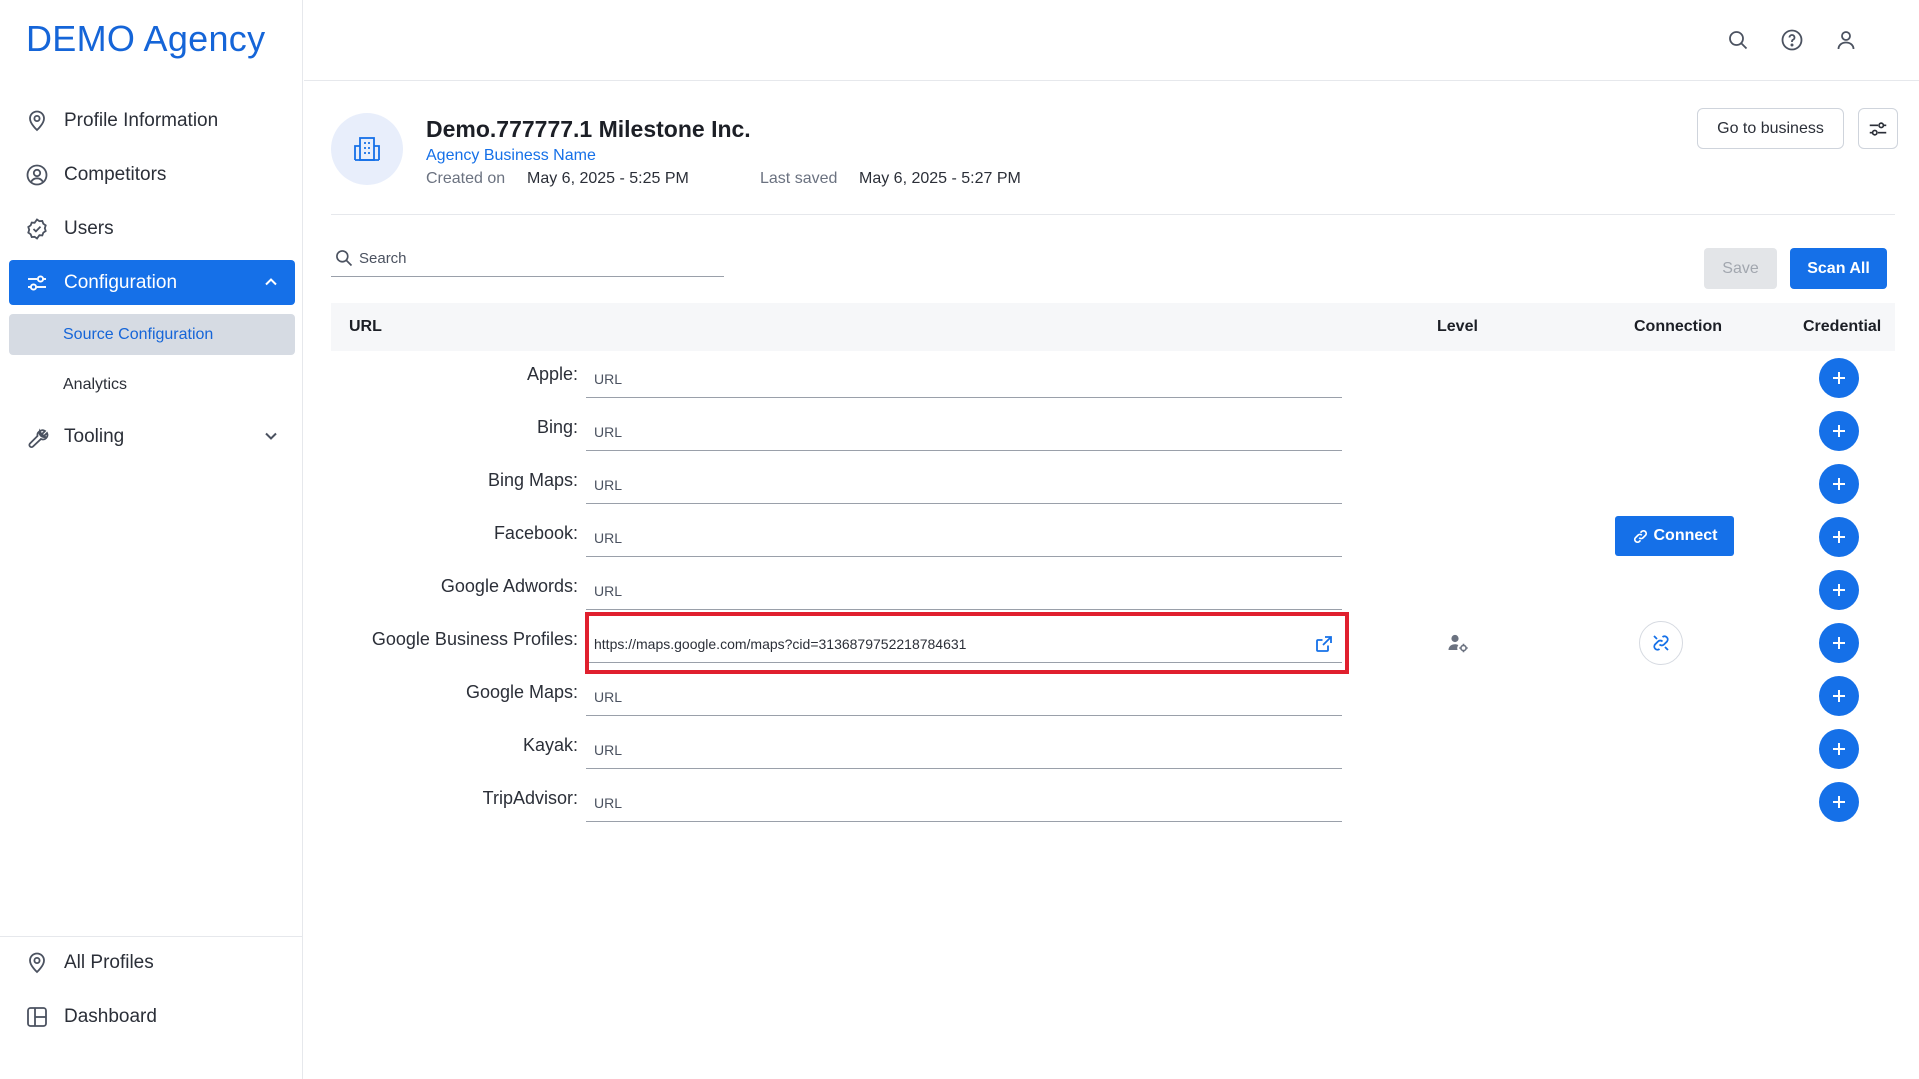  What do you see at coordinates (557, 427) in the screenshot?
I see `row-label: Bing:` at bounding box center [557, 427].